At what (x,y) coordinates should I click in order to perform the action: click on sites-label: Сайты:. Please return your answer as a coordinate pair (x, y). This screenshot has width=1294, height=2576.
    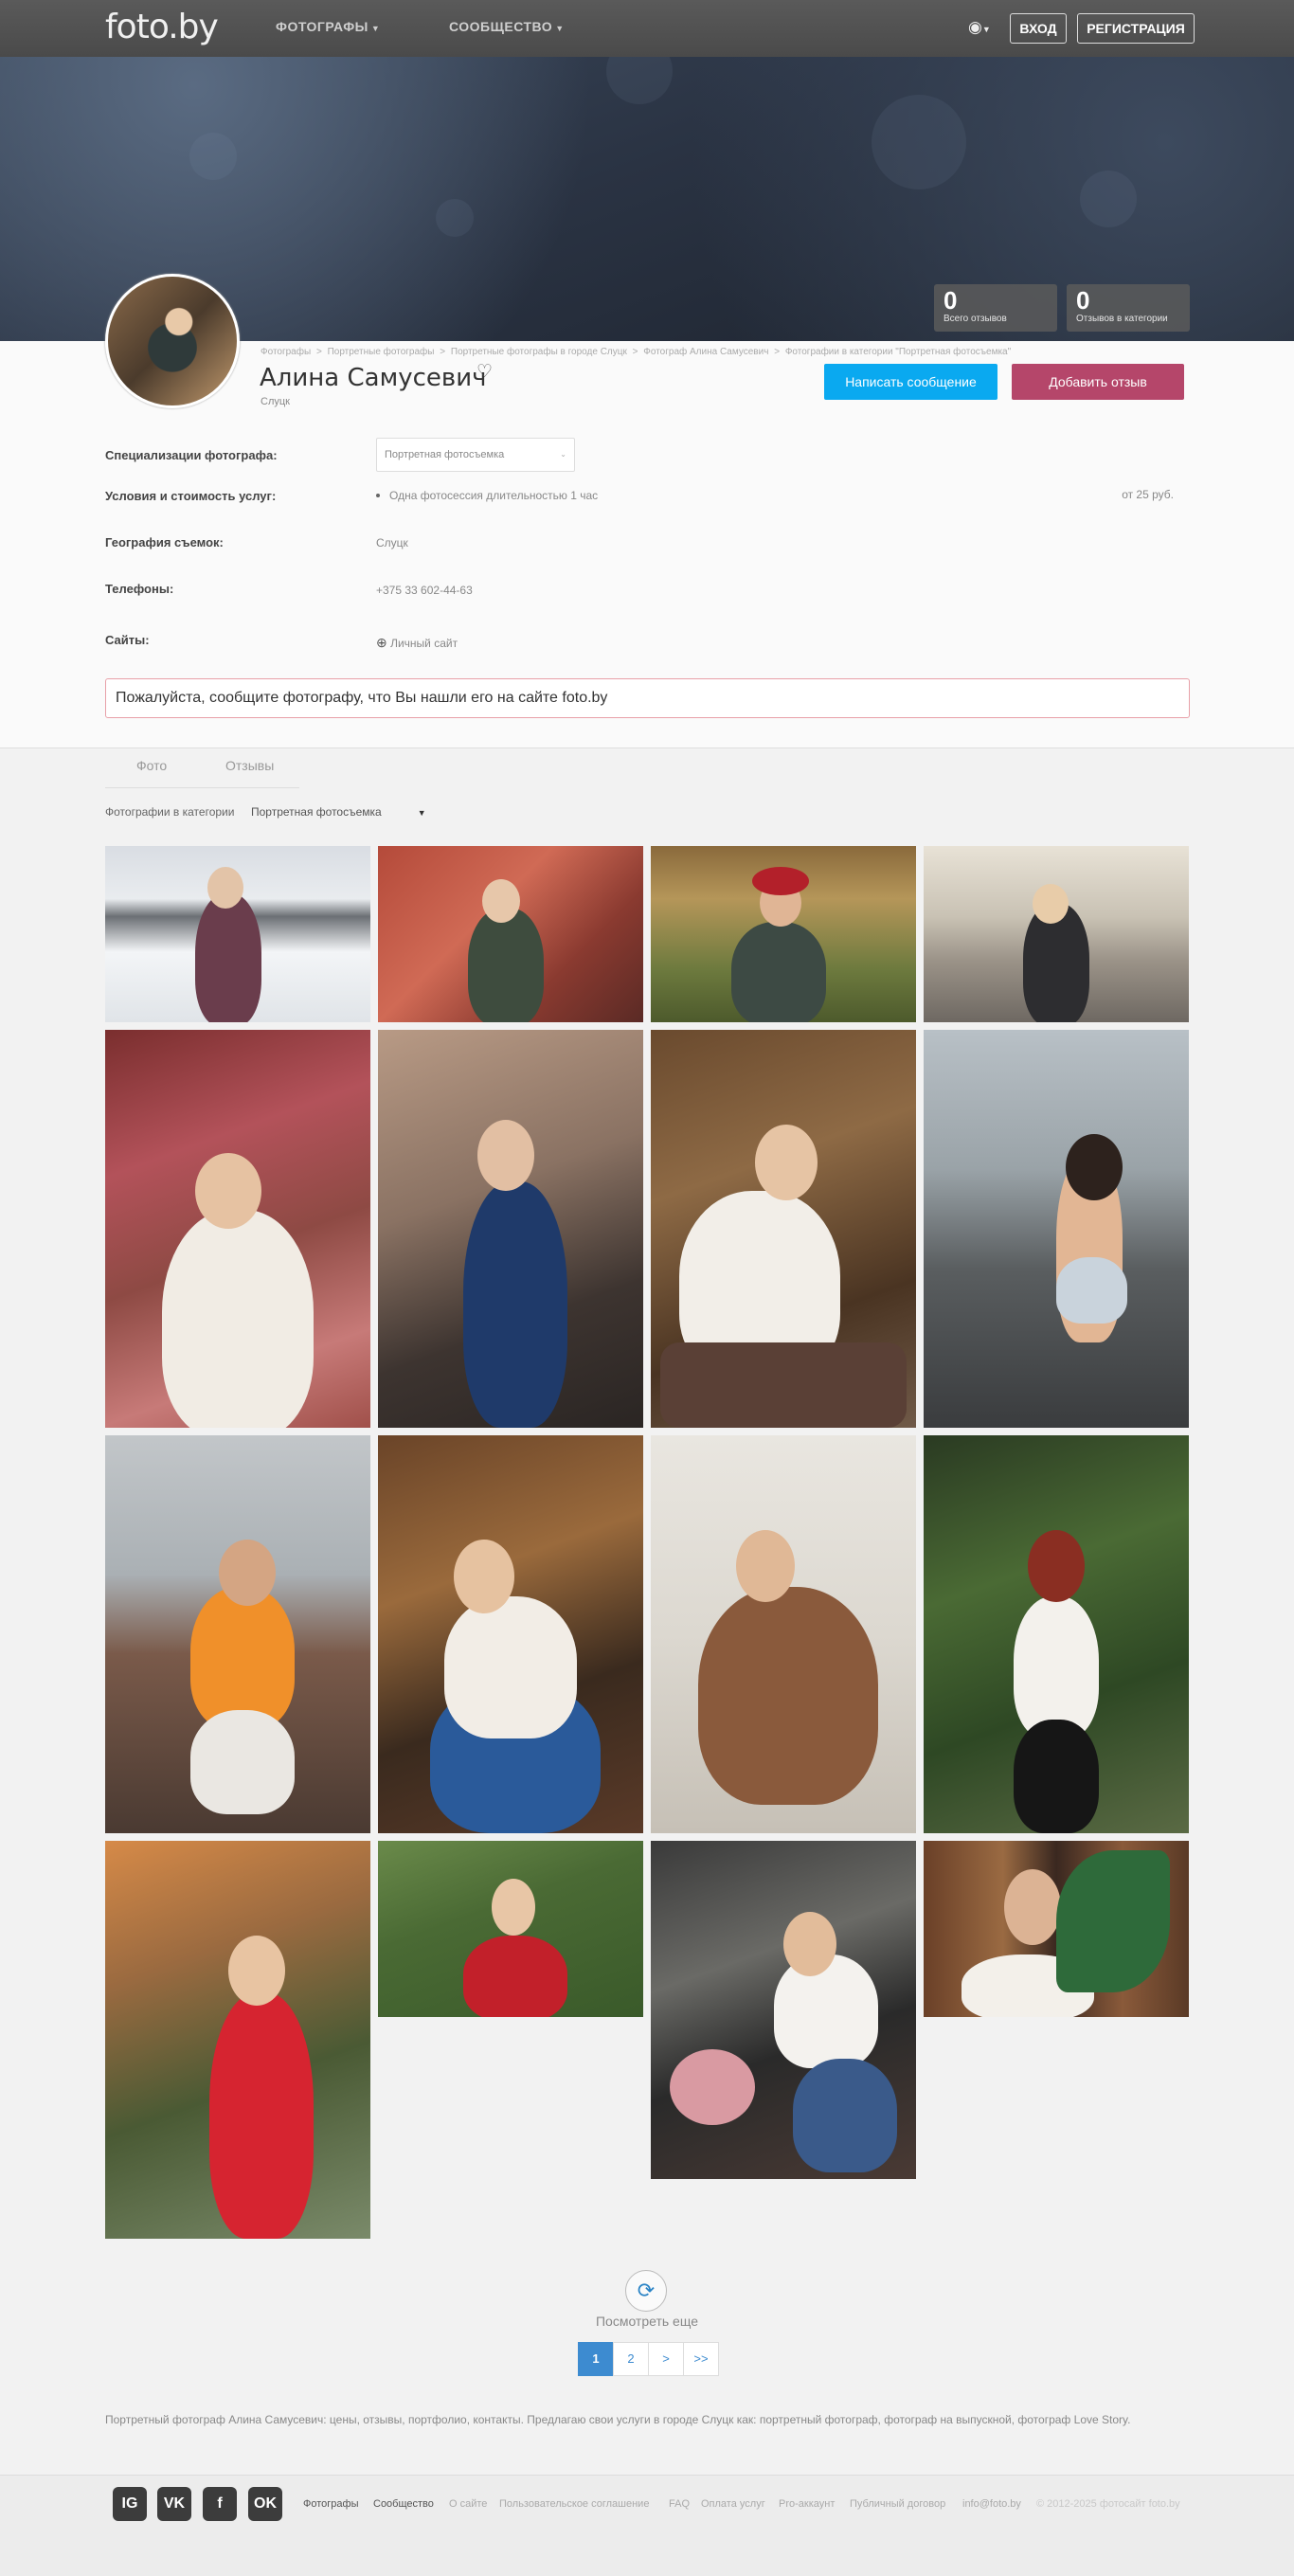
    Looking at the image, I should click on (127, 640).